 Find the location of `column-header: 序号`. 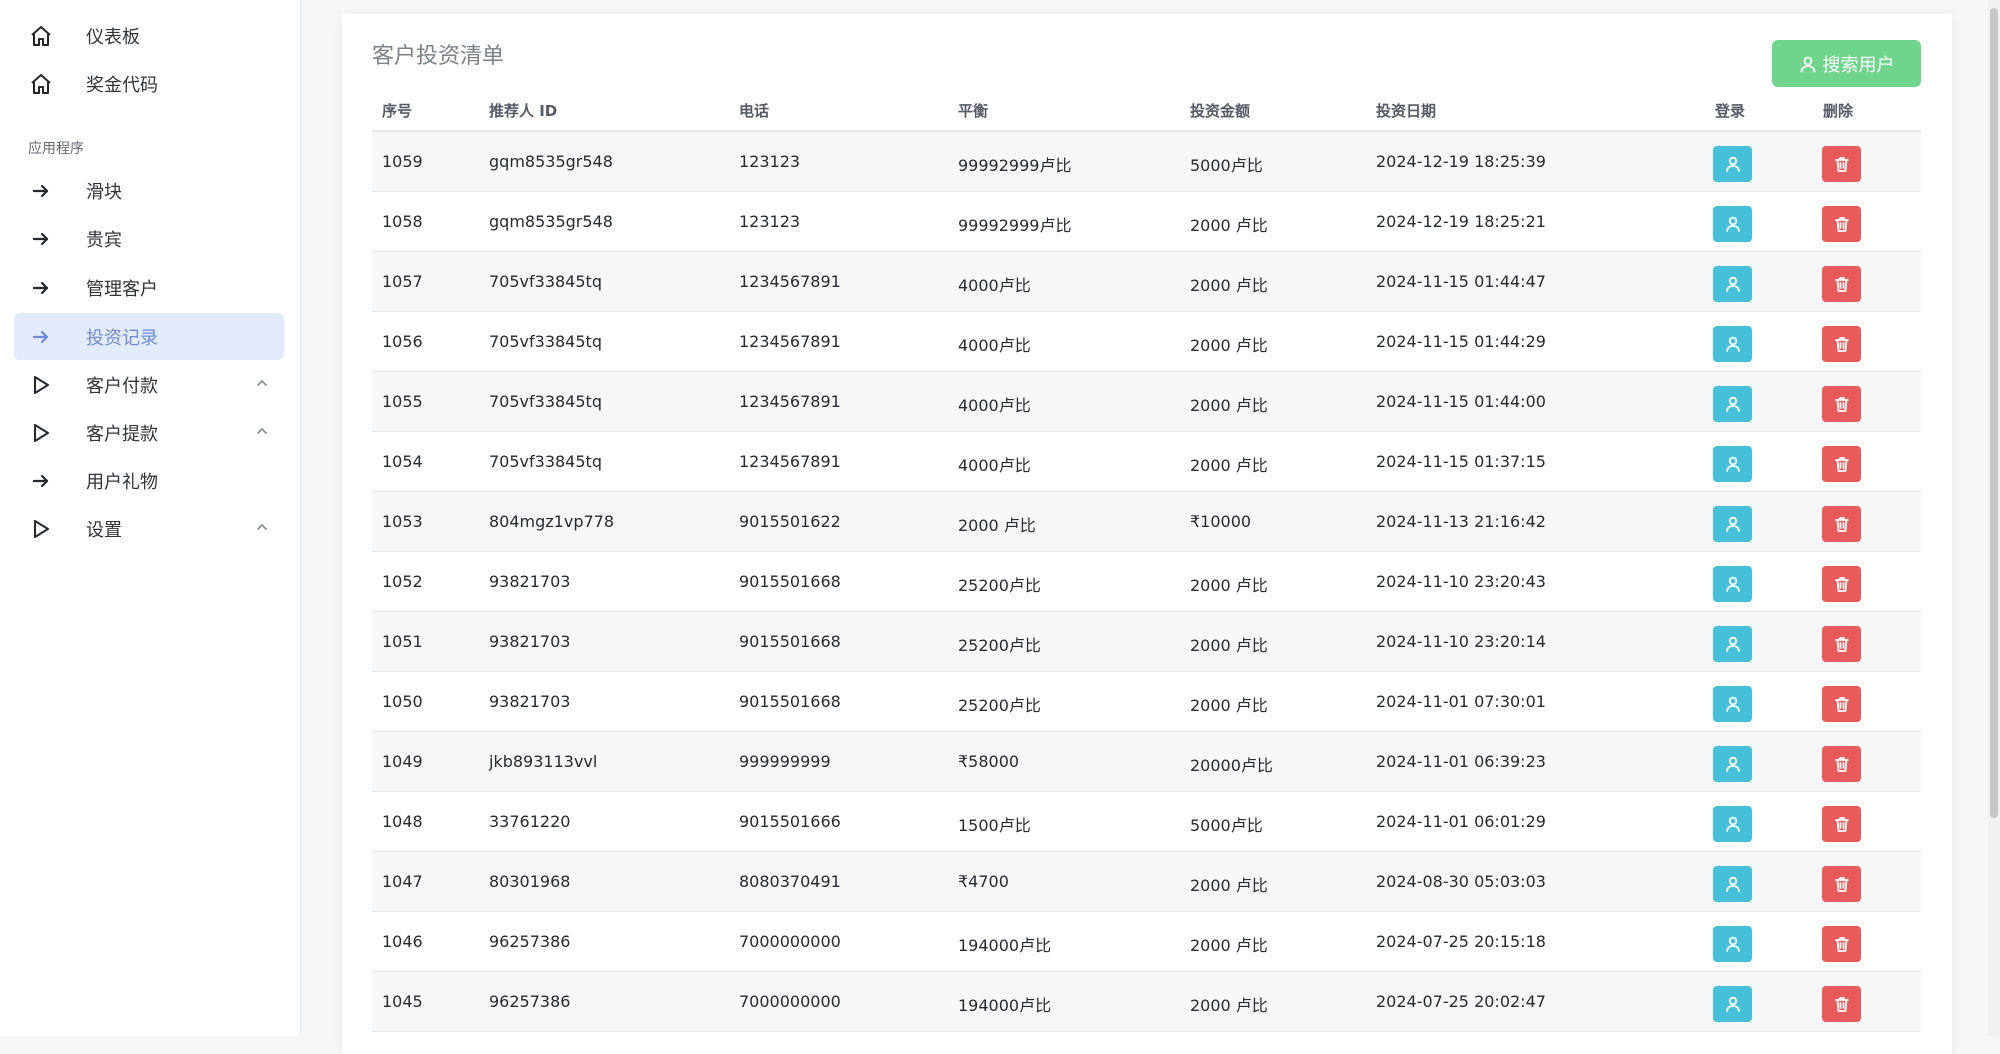

column-header: 序号 is located at coordinates (397, 110).